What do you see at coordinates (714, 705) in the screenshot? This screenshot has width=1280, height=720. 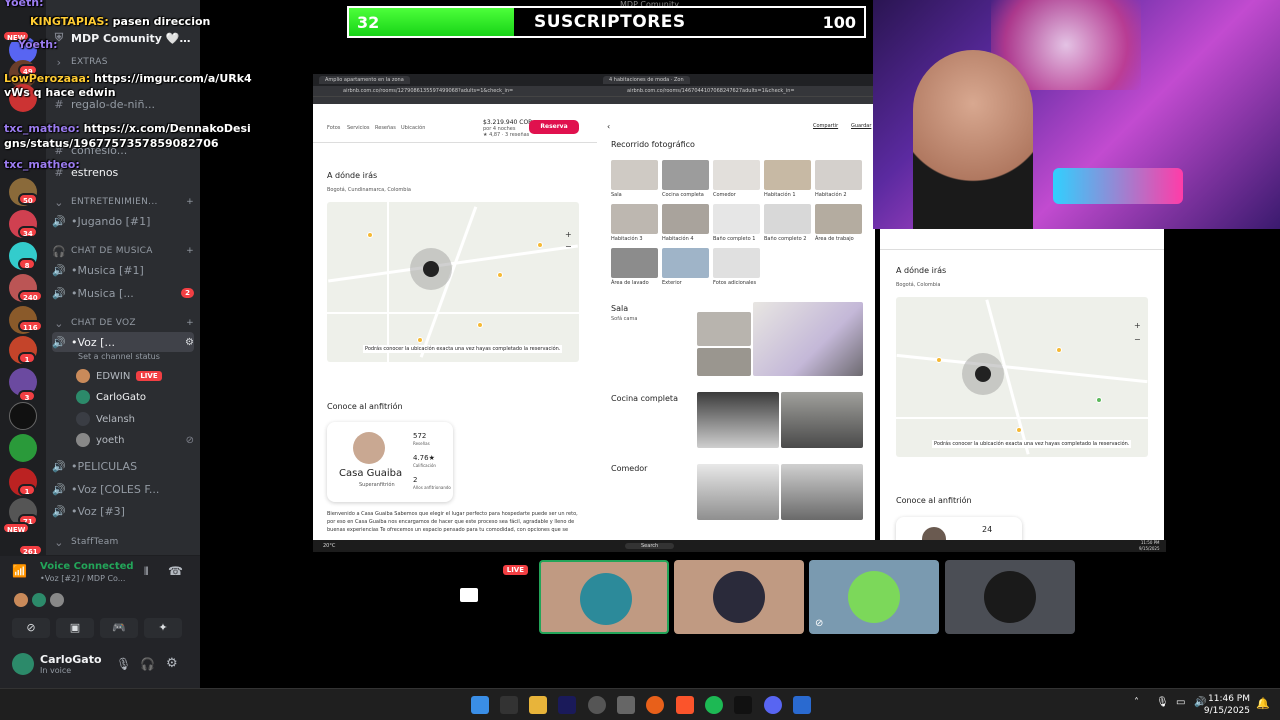 I see `spotify-icon` at bounding box center [714, 705].